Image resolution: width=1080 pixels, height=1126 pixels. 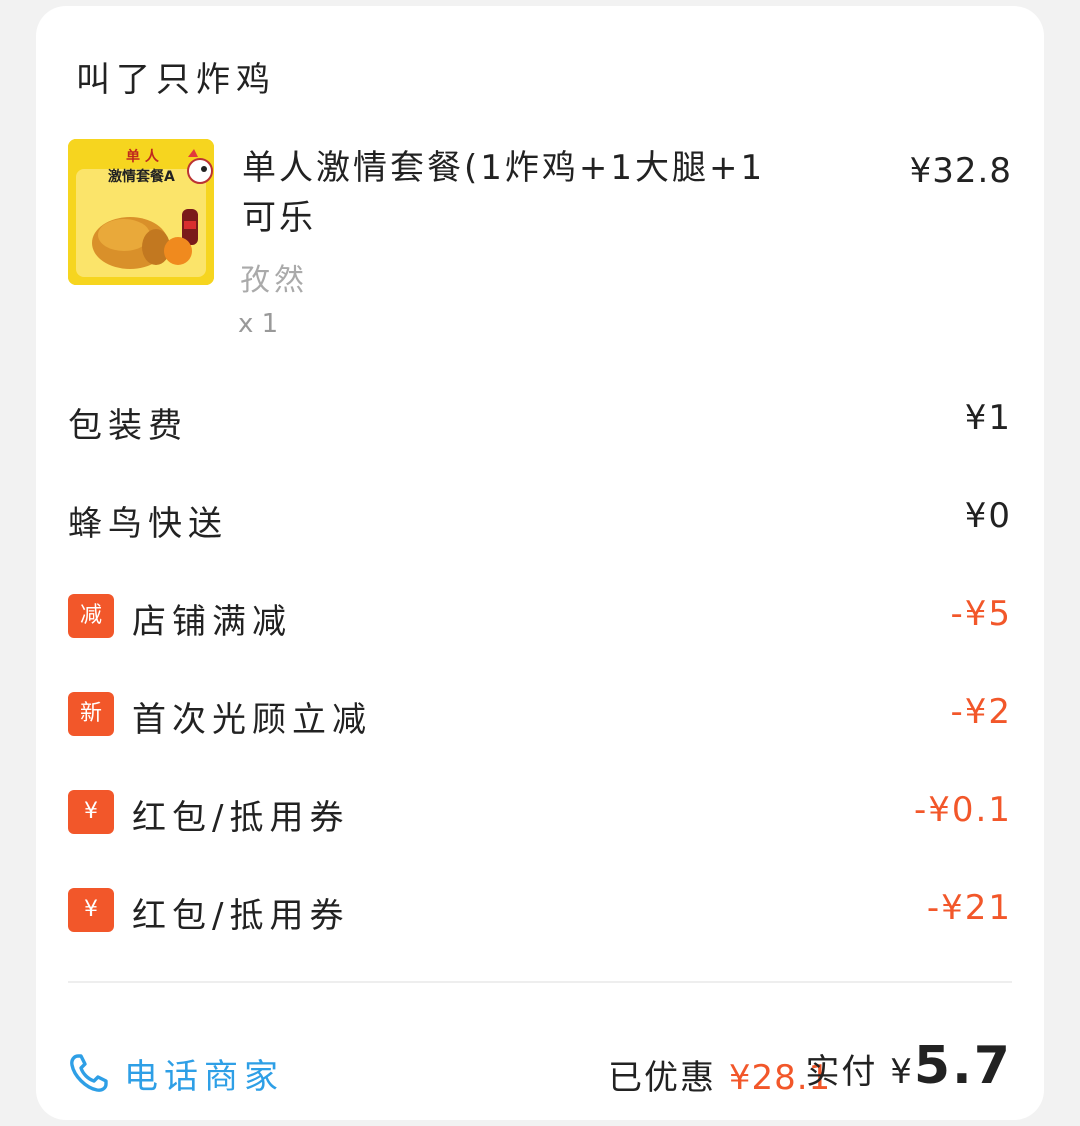 I want to click on discount-amount: -¥0.1, so click(x=963, y=810).